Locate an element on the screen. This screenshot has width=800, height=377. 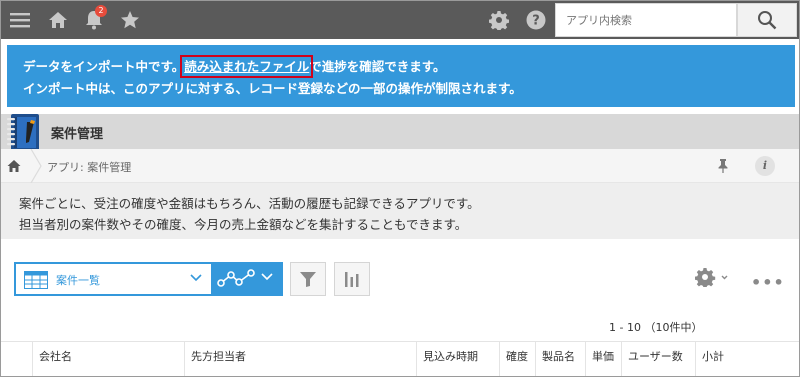
app-notebook-icon is located at coordinates (23, 132).